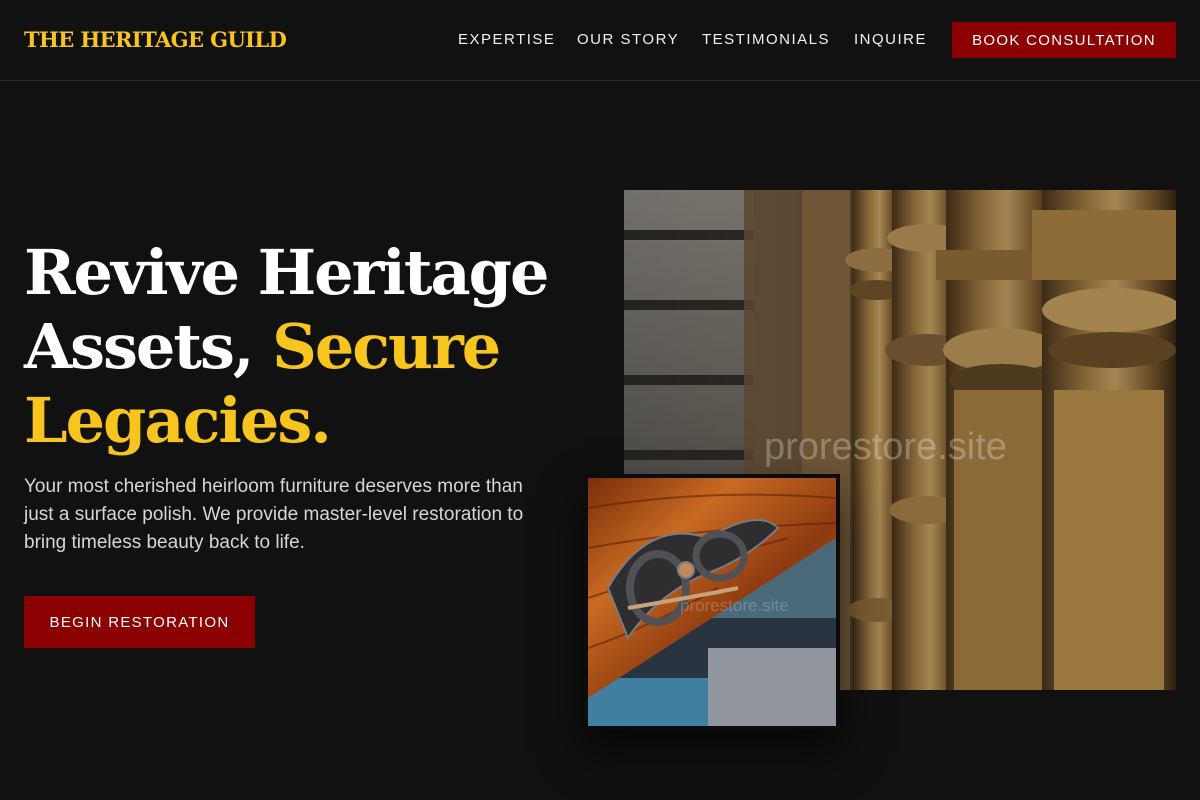 This screenshot has height=800, width=1200. Describe the element at coordinates (890, 39) in the screenshot. I see `nav-link-inquire: INQUIRE` at that location.